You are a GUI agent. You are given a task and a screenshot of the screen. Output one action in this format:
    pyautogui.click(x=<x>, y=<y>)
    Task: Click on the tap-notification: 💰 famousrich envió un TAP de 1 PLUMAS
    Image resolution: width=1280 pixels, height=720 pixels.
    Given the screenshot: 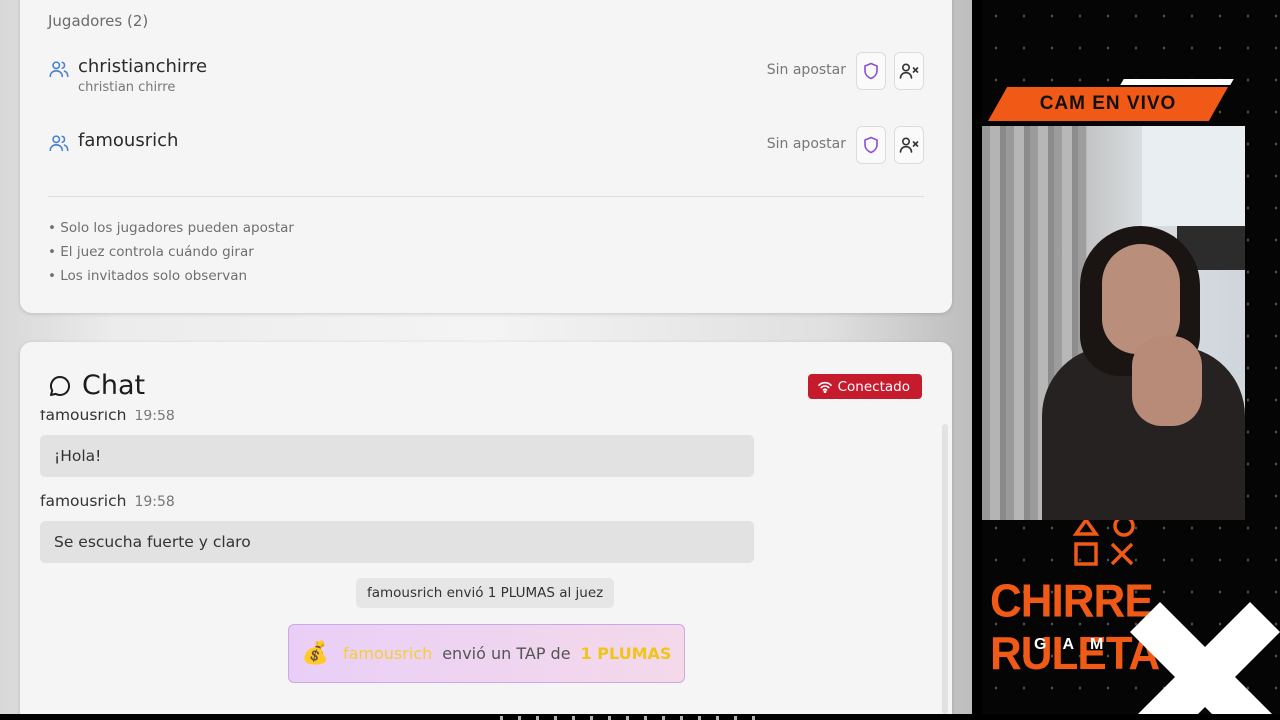 What is the action you would take?
    pyautogui.click(x=486, y=653)
    